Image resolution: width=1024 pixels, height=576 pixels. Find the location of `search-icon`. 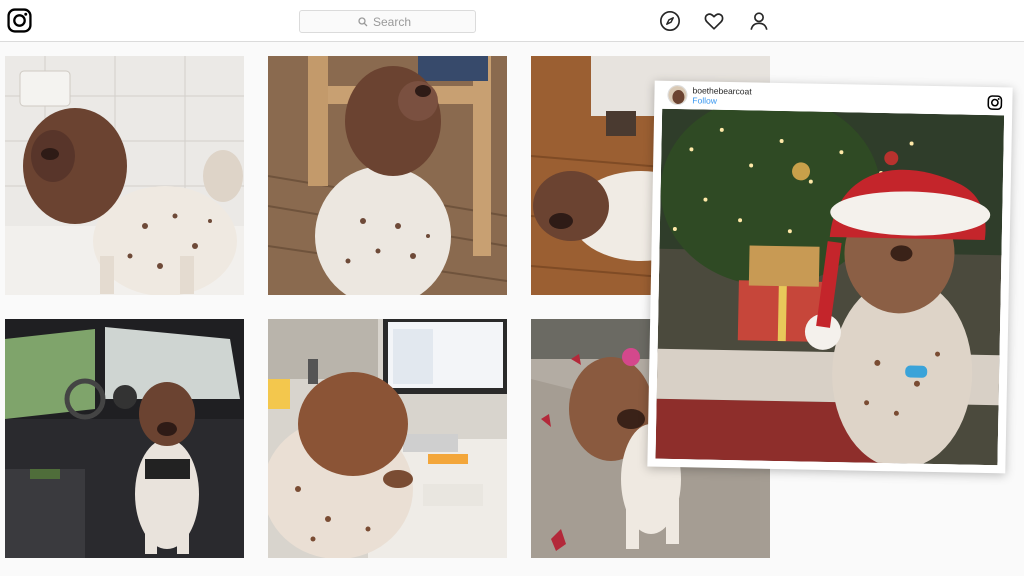

search-icon is located at coordinates (363, 21).